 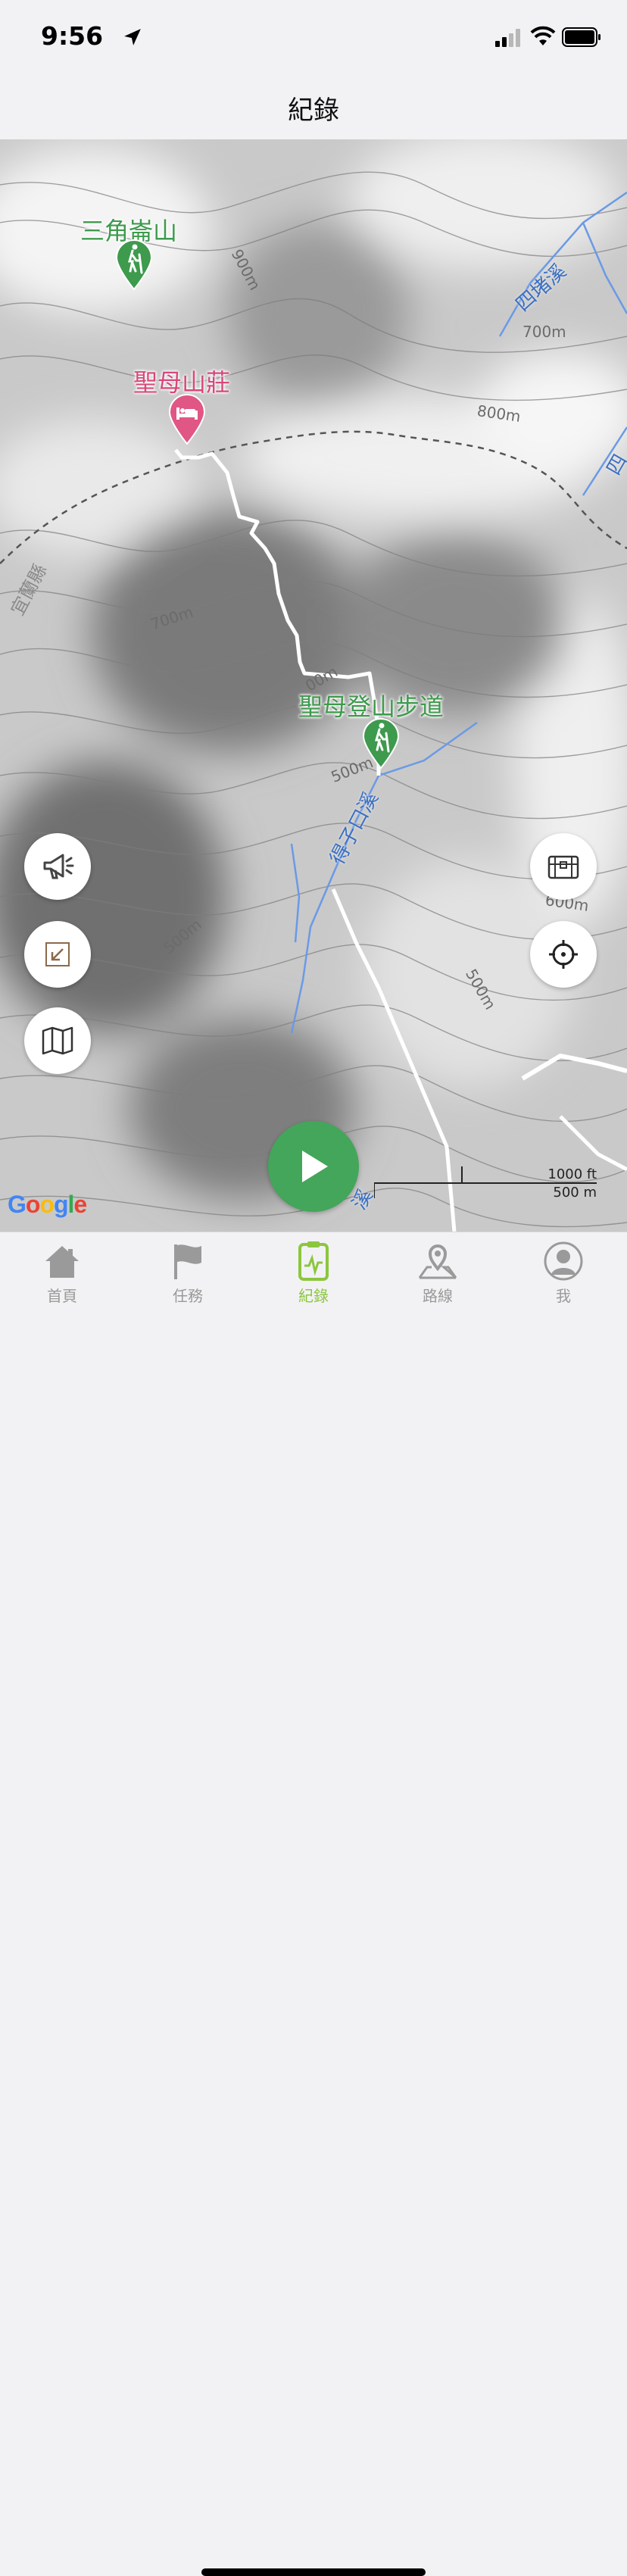 I want to click on home-indicator, so click(x=313, y=2572).